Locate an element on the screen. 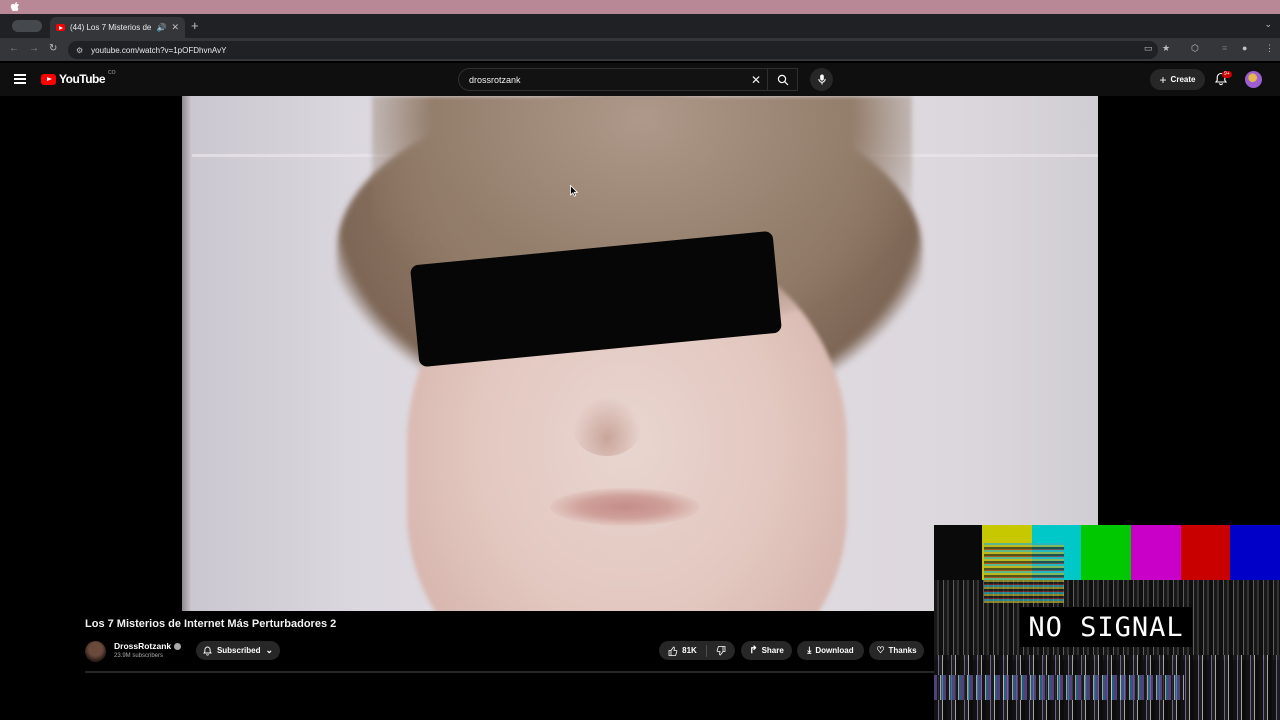 The height and width of the screenshot is (720, 1280). thanks-button: ♡ Thanks is located at coordinates (896, 650).